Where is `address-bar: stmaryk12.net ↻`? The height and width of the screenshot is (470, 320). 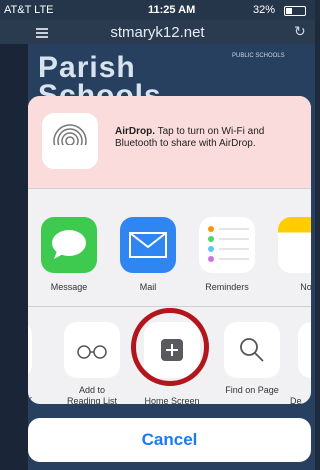 address-bar: stmaryk12.net ↻ is located at coordinates (157, 32).